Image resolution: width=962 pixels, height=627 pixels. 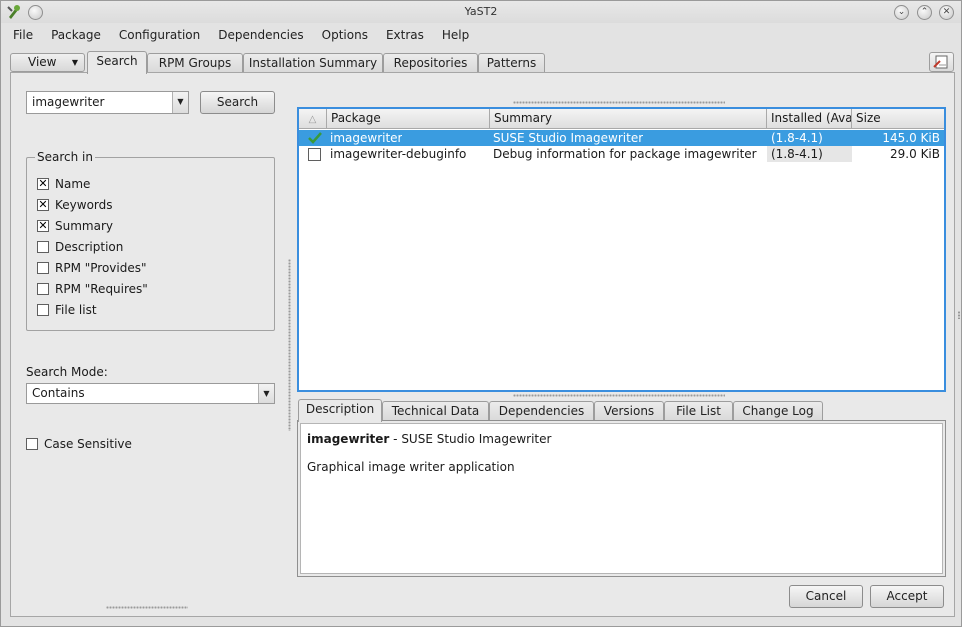 I want to click on search-mode-dropdown-icon: ▼, so click(x=266, y=393).